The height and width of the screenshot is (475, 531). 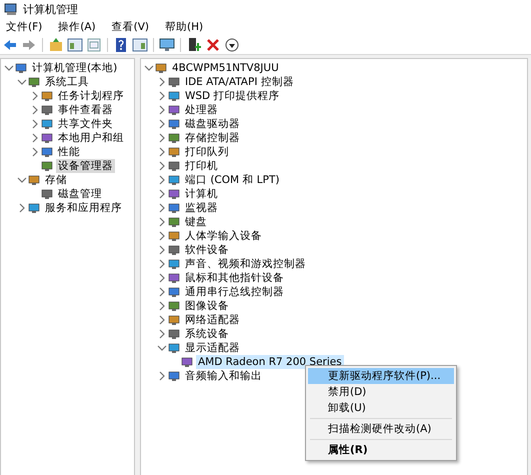 I want to click on menu-item: 文件(F), so click(x=24, y=27).